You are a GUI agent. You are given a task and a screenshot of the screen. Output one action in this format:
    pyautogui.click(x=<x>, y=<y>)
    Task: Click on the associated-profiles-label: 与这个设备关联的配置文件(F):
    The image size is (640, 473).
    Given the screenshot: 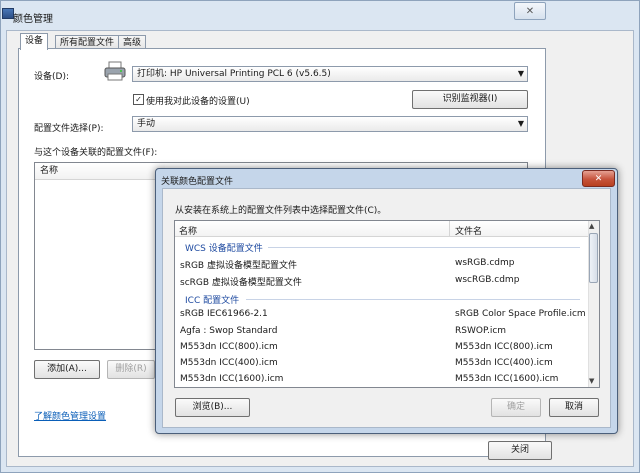 What is the action you would take?
    pyautogui.click(x=96, y=153)
    